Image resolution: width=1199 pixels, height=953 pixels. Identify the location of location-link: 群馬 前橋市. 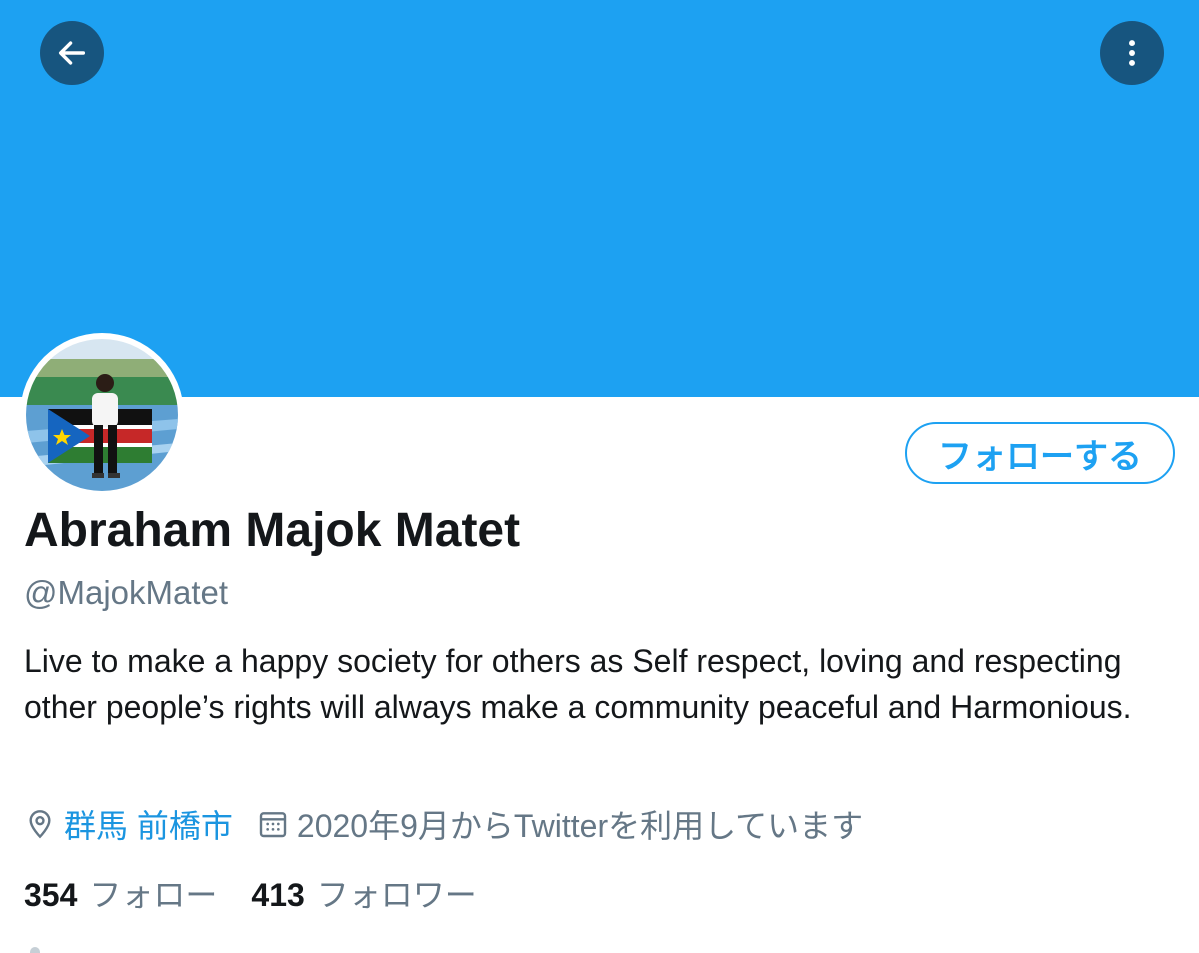
(148, 824).